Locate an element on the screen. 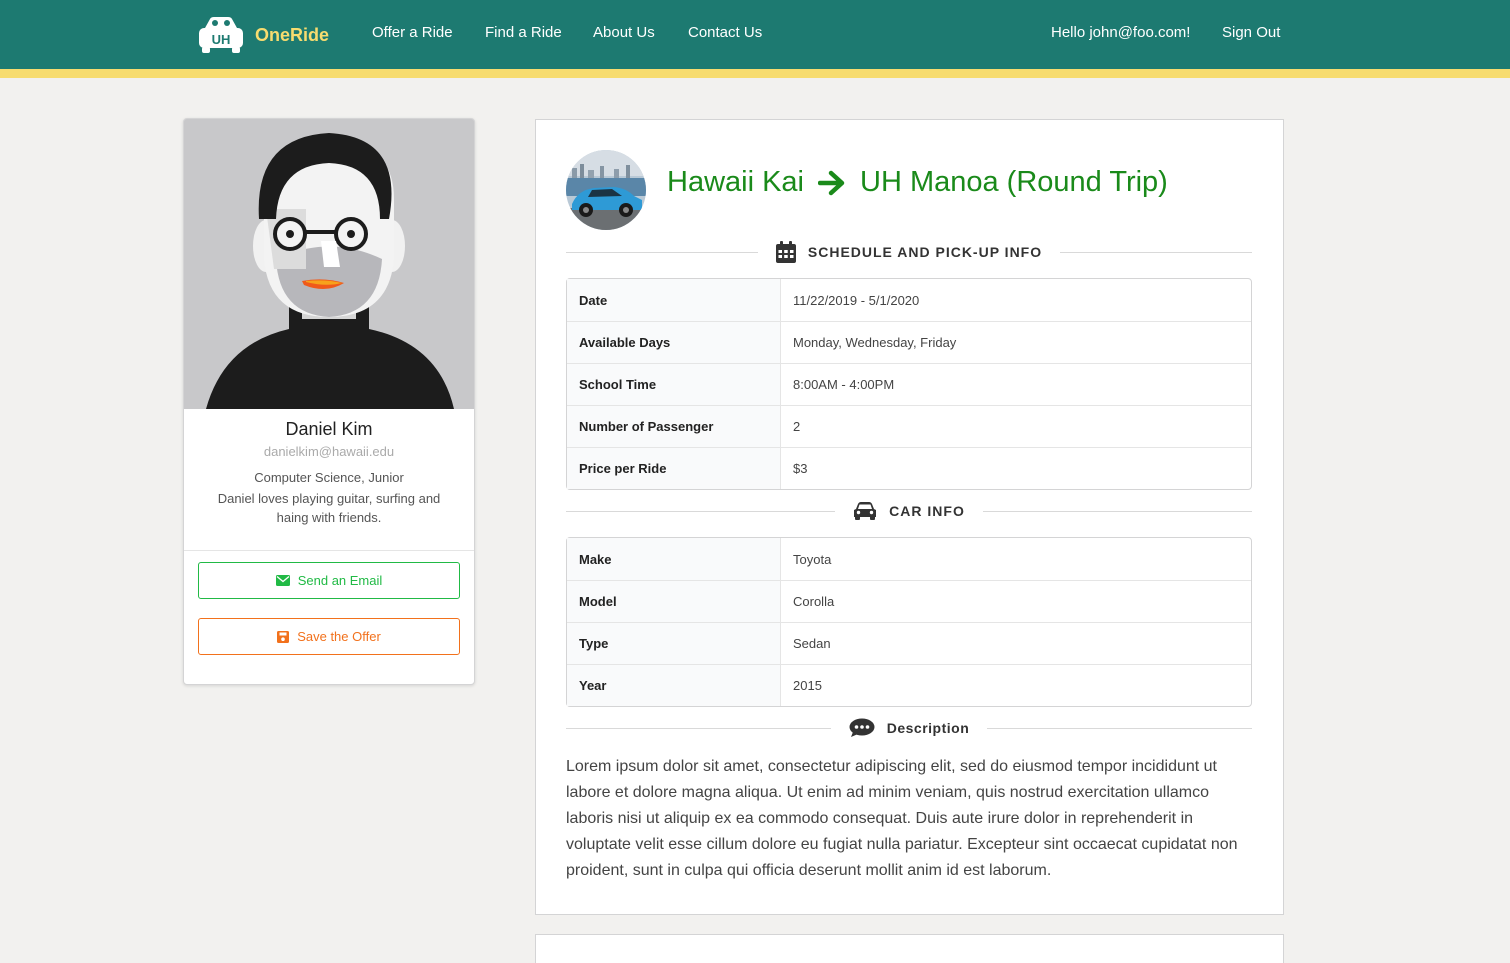 Image resolution: width=1510 pixels, height=963 pixels. table-row: Year 2015 is located at coordinates (909, 685).